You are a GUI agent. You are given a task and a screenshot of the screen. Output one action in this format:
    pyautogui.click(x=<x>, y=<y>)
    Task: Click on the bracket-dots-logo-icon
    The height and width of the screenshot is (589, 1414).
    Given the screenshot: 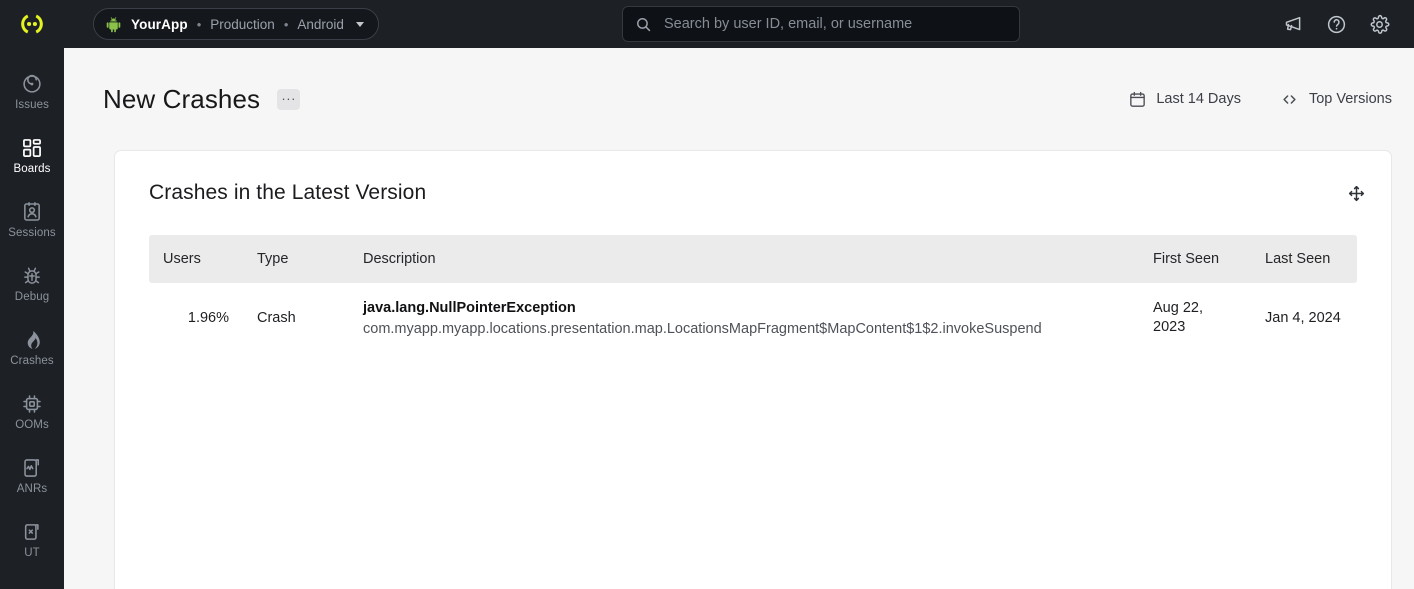 What is the action you would take?
    pyautogui.click(x=32, y=24)
    